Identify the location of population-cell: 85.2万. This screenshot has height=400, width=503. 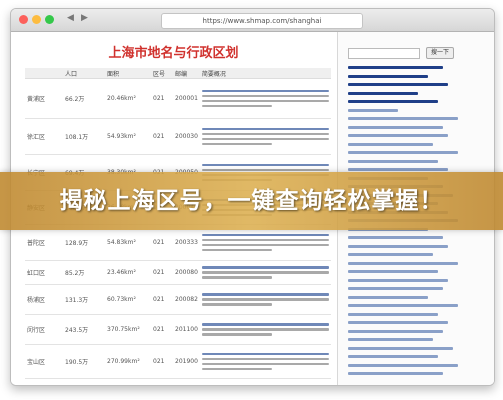
(84, 272).